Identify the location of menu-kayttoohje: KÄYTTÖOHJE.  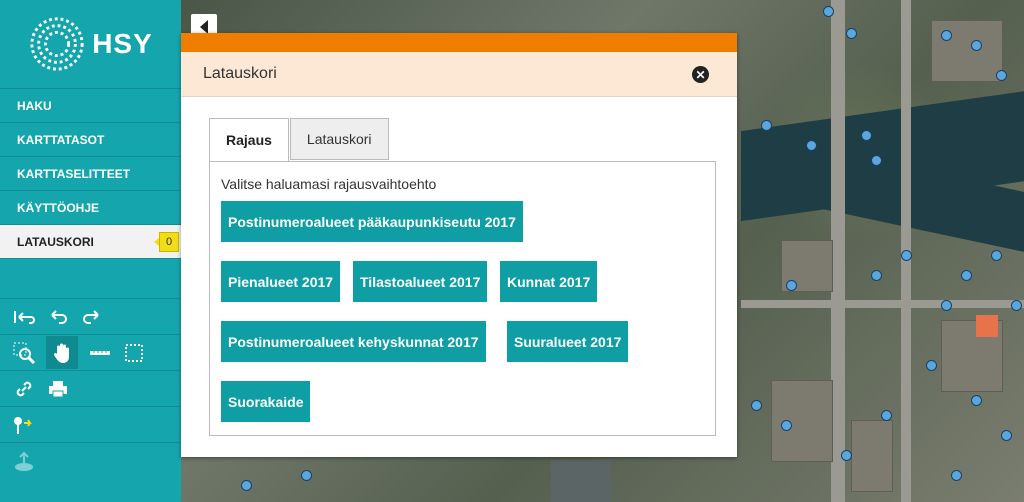
(90, 208).